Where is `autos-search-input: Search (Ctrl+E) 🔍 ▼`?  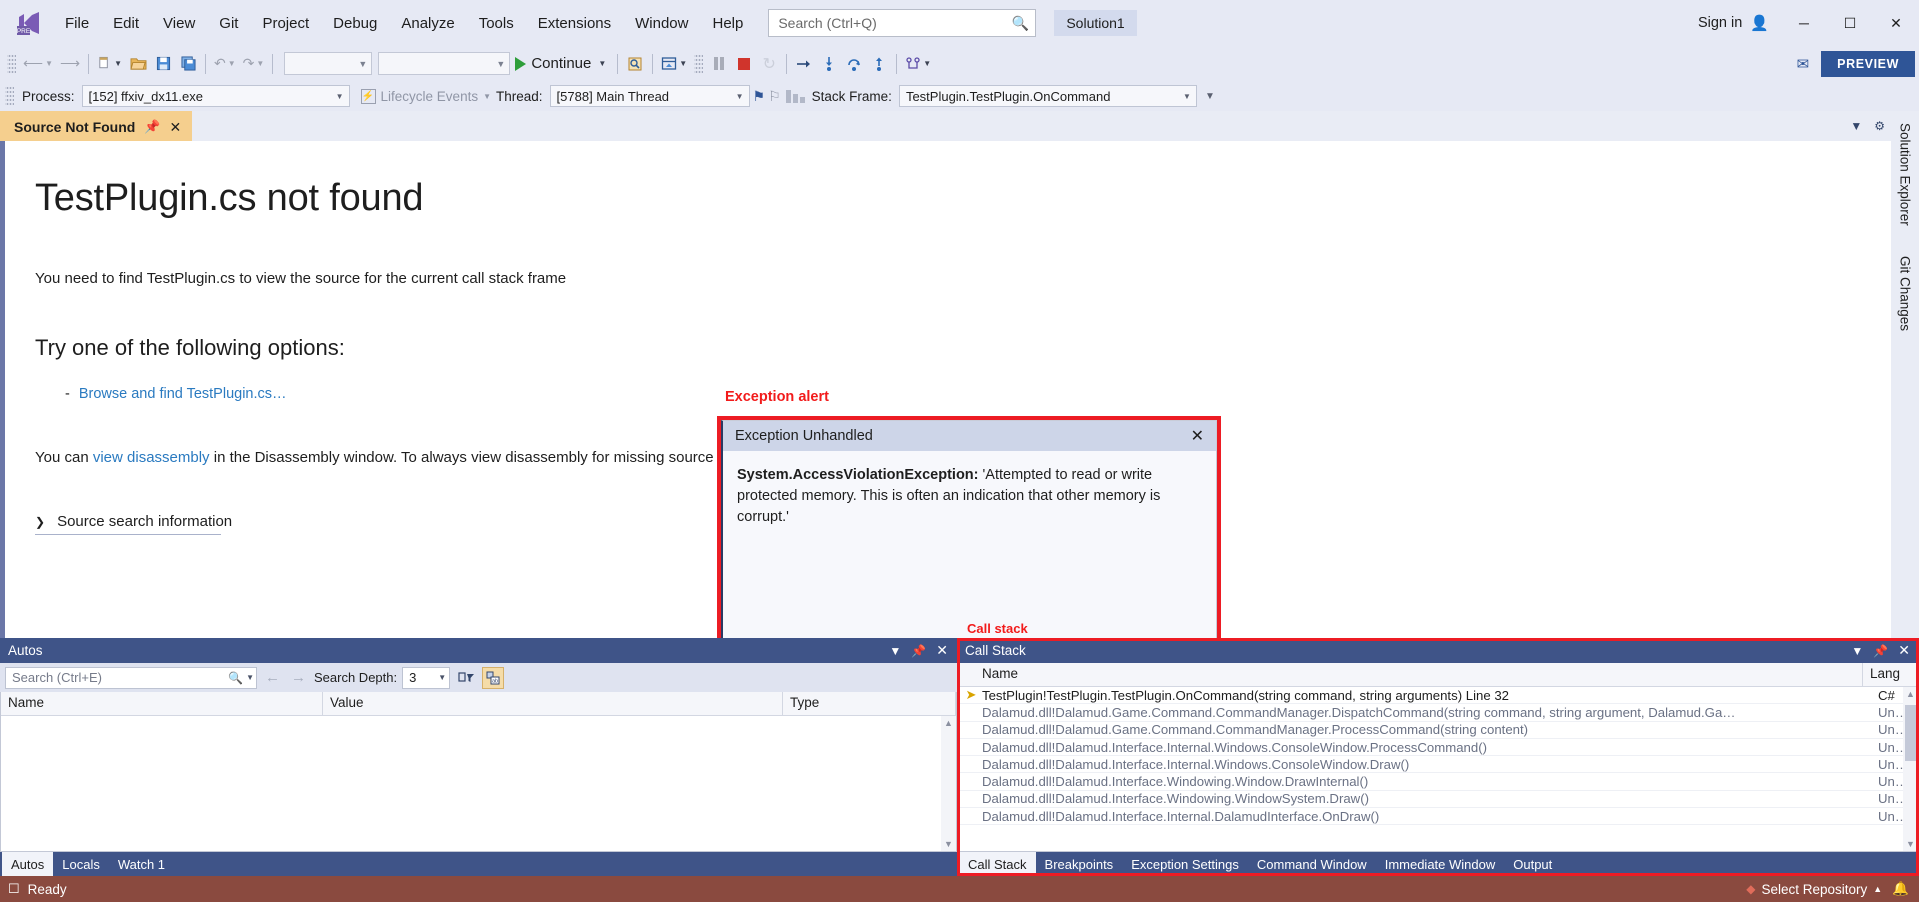
autos-search-input: Search (Ctrl+E) 🔍 ▼ is located at coordinates (131, 677).